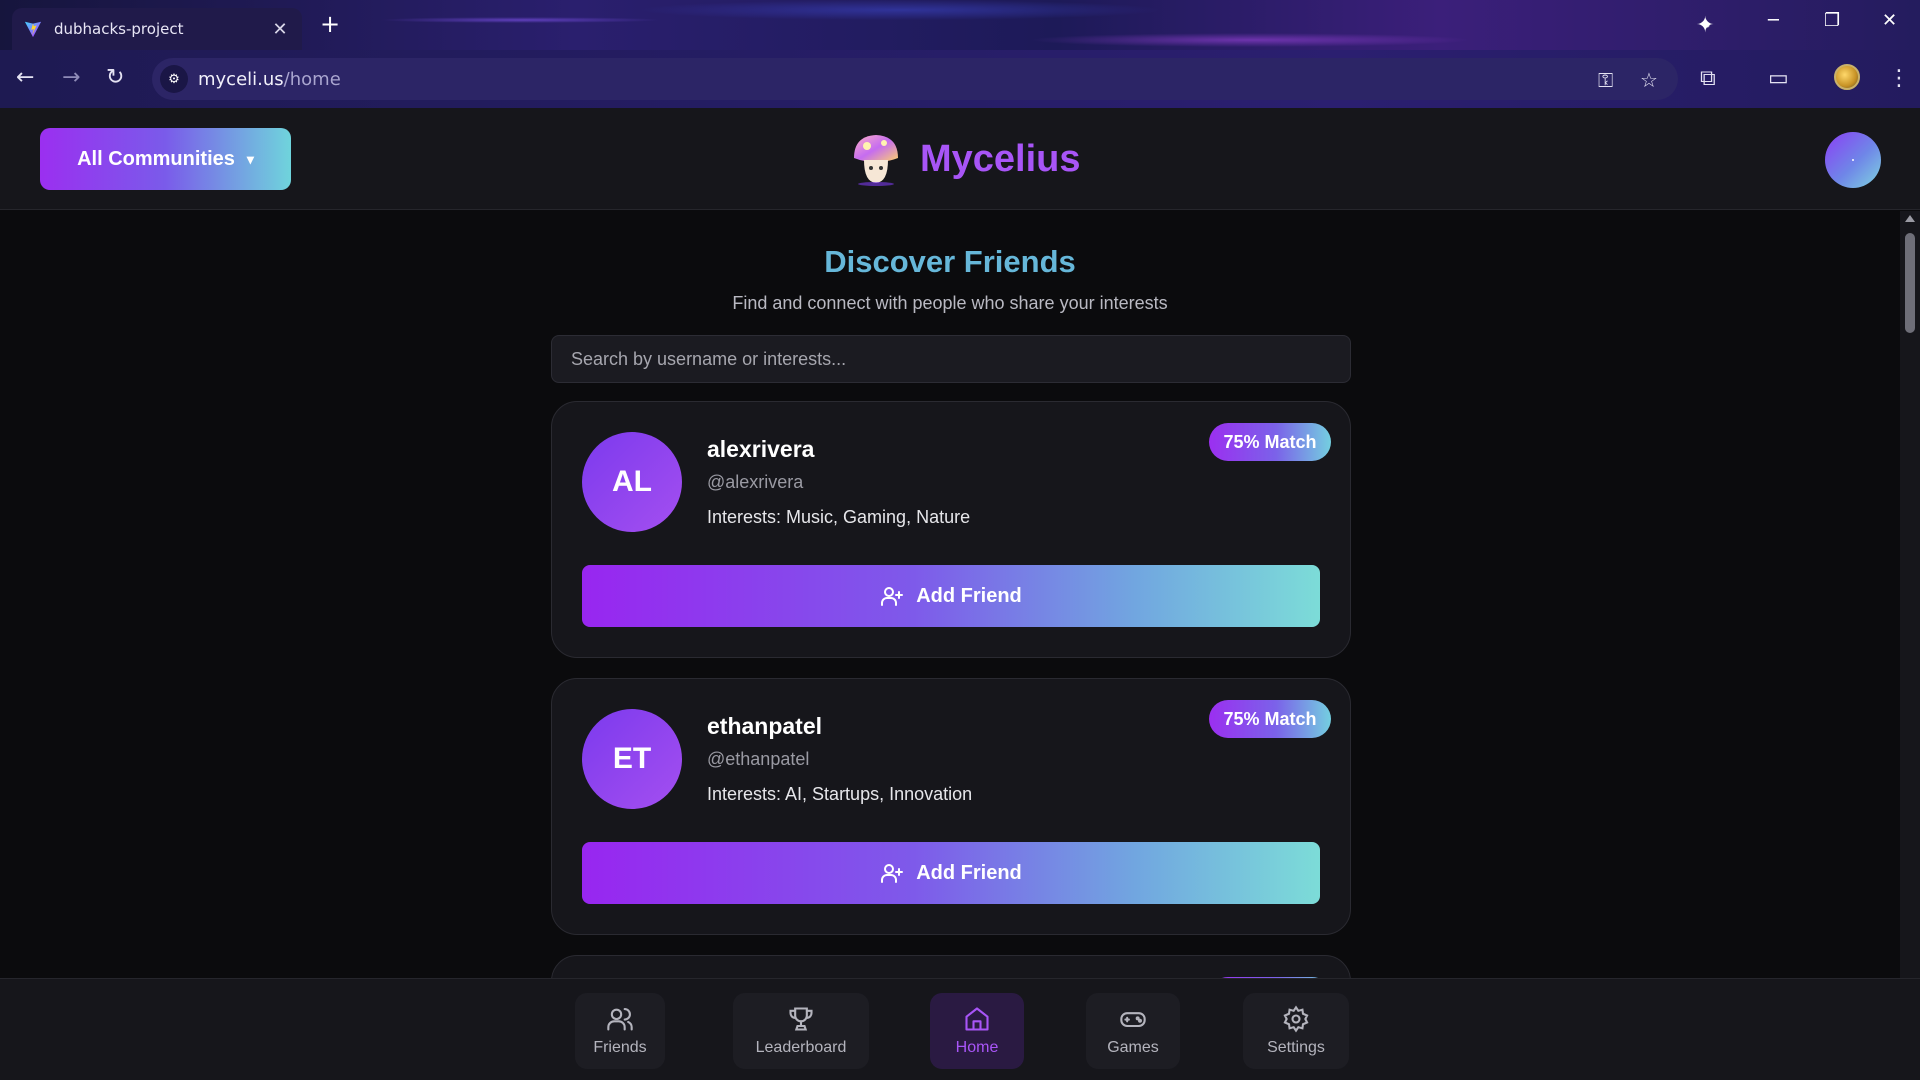 Image resolution: width=1920 pixels, height=1080 pixels. I want to click on page-title: Discover Friends, so click(950, 261).